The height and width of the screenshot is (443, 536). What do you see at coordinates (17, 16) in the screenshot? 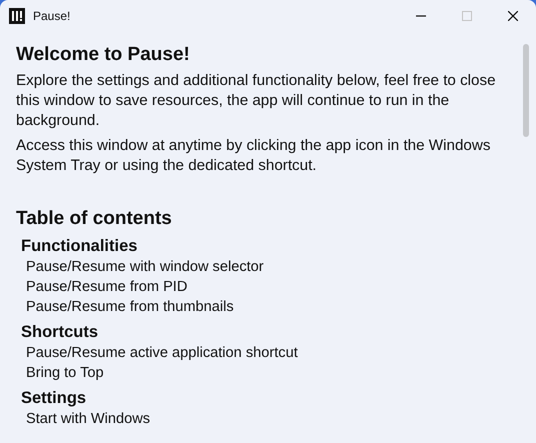
I see `app-icon` at bounding box center [17, 16].